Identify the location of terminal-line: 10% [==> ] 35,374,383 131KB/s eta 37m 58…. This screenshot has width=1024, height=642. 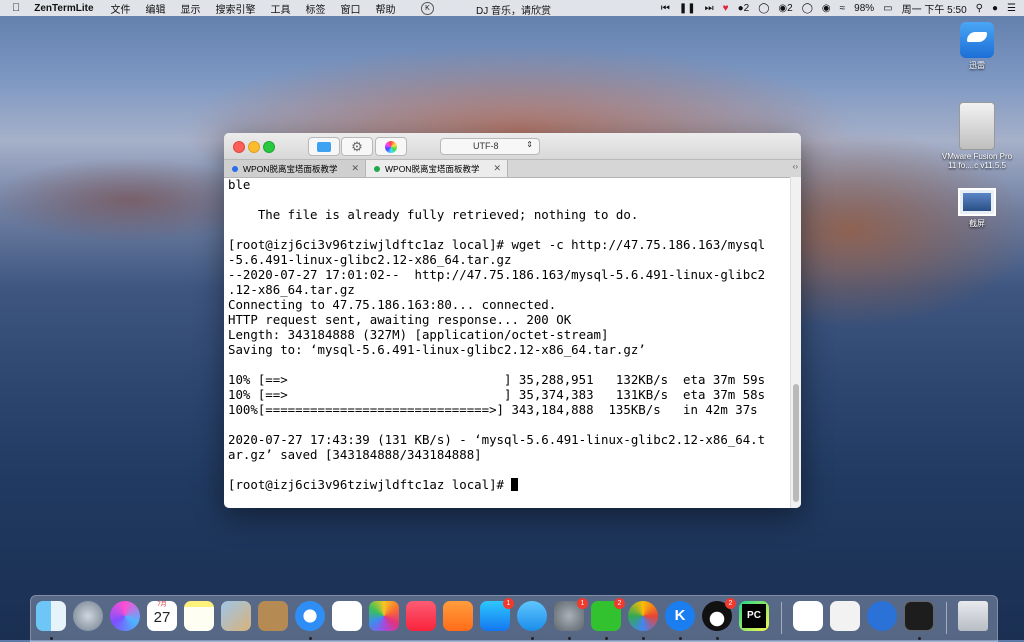
(497, 394).